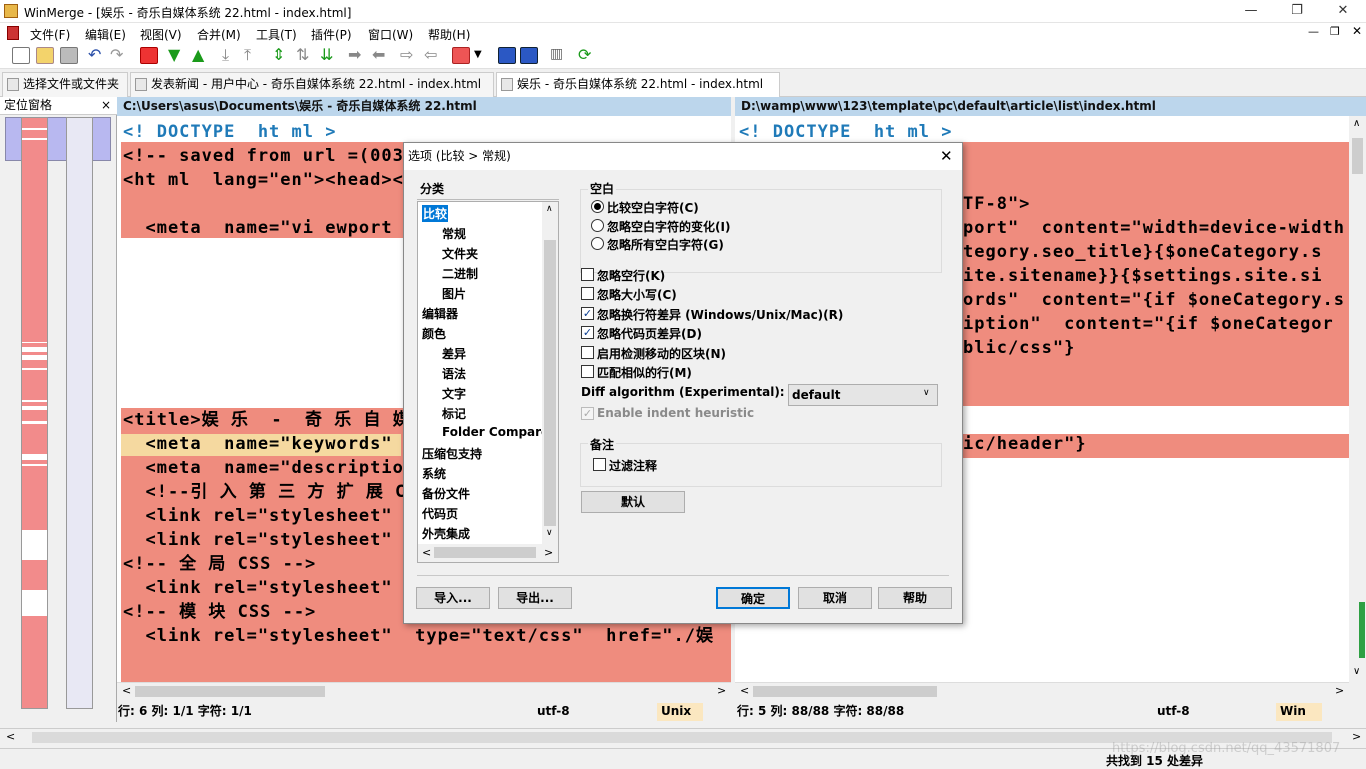 This screenshot has width=1366, height=769. What do you see at coordinates (454, 393) in the screenshot?
I see `tree-item: 文字` at bounding box center [454, 393].